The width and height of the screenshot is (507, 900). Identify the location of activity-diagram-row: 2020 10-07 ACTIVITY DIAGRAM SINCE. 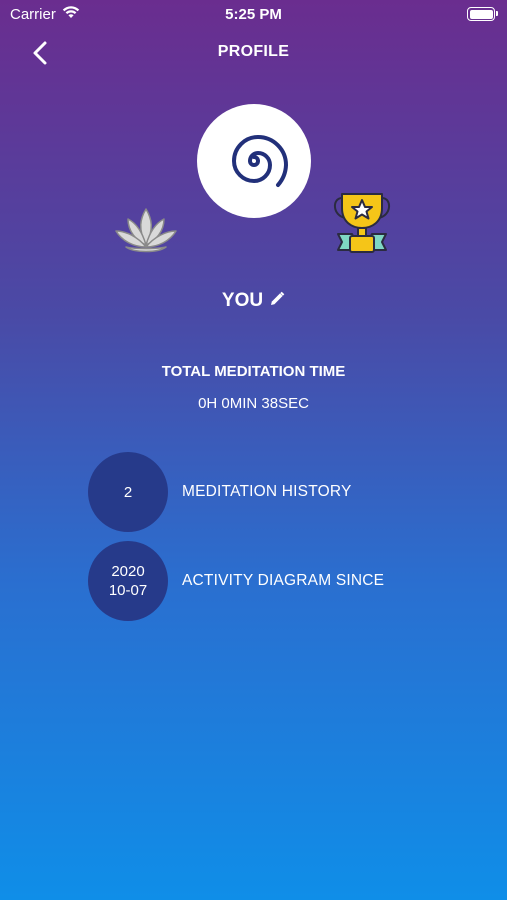
(236, 581).